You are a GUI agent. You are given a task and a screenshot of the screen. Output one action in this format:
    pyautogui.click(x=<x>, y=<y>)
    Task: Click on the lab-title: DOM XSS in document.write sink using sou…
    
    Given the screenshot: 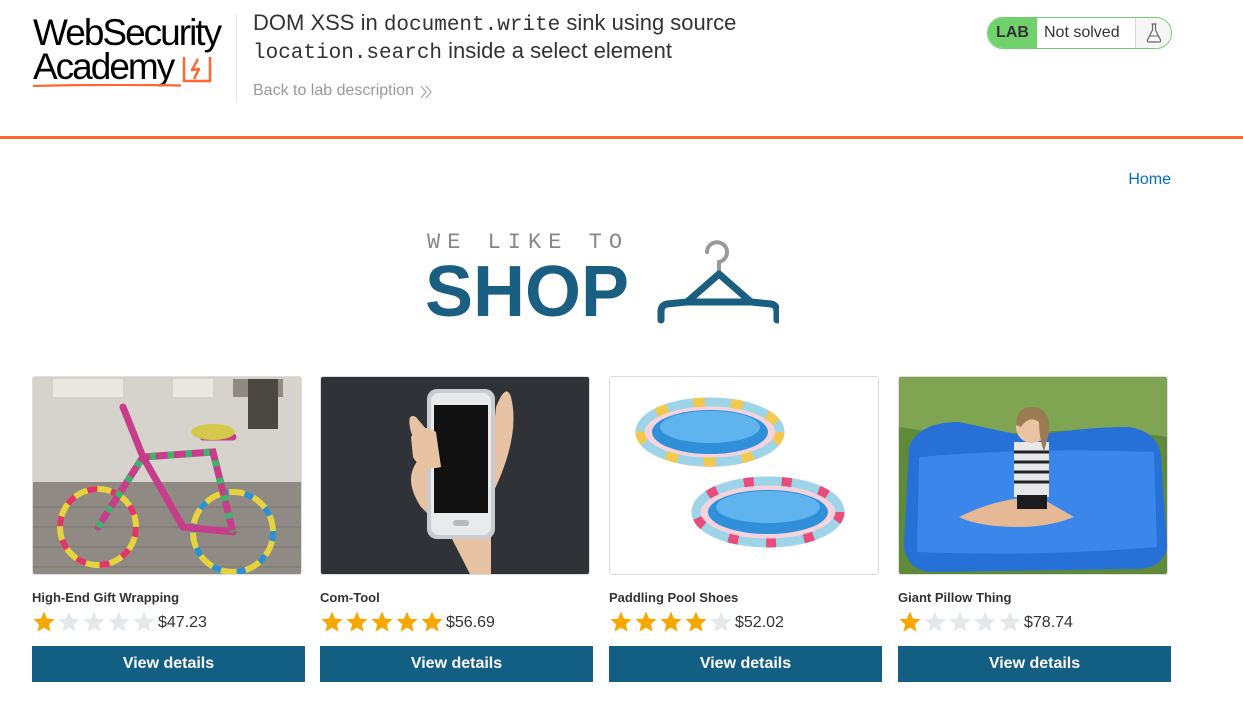 What is the action you would take?
    pyautogui.click(x=543, y=38)
    